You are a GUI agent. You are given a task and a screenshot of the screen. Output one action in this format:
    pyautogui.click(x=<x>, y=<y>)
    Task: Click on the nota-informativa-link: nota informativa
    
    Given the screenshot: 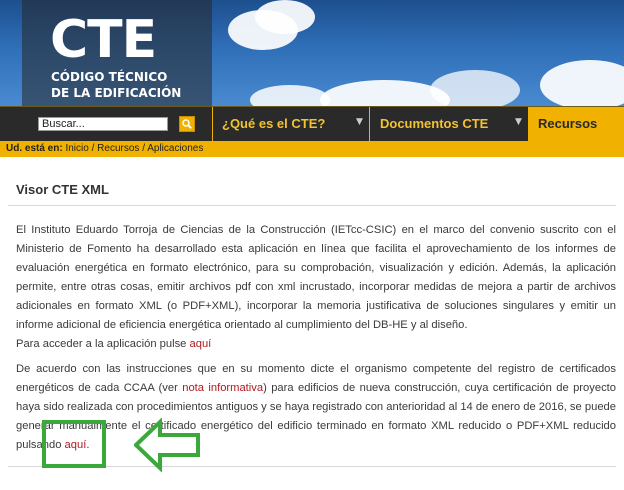 What is the action you would take?
    pyautogui.click(x=222, y=388)
    